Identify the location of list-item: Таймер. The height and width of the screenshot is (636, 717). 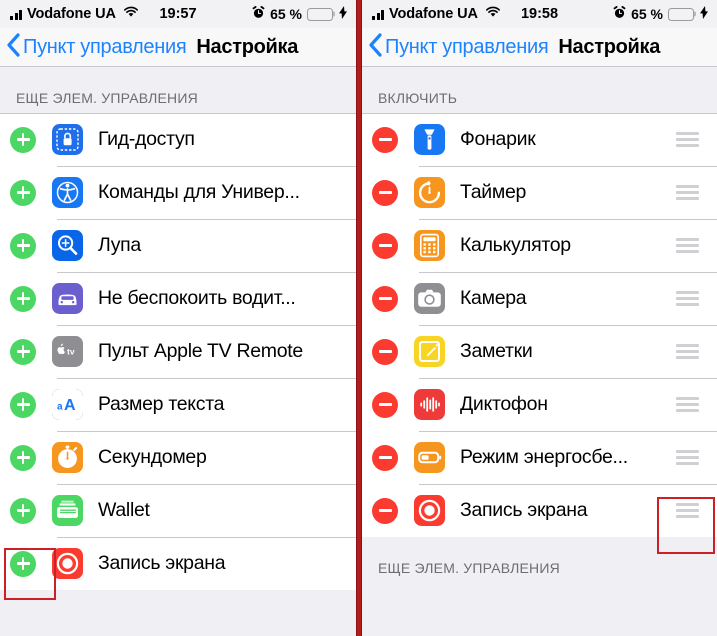
(539, 192).